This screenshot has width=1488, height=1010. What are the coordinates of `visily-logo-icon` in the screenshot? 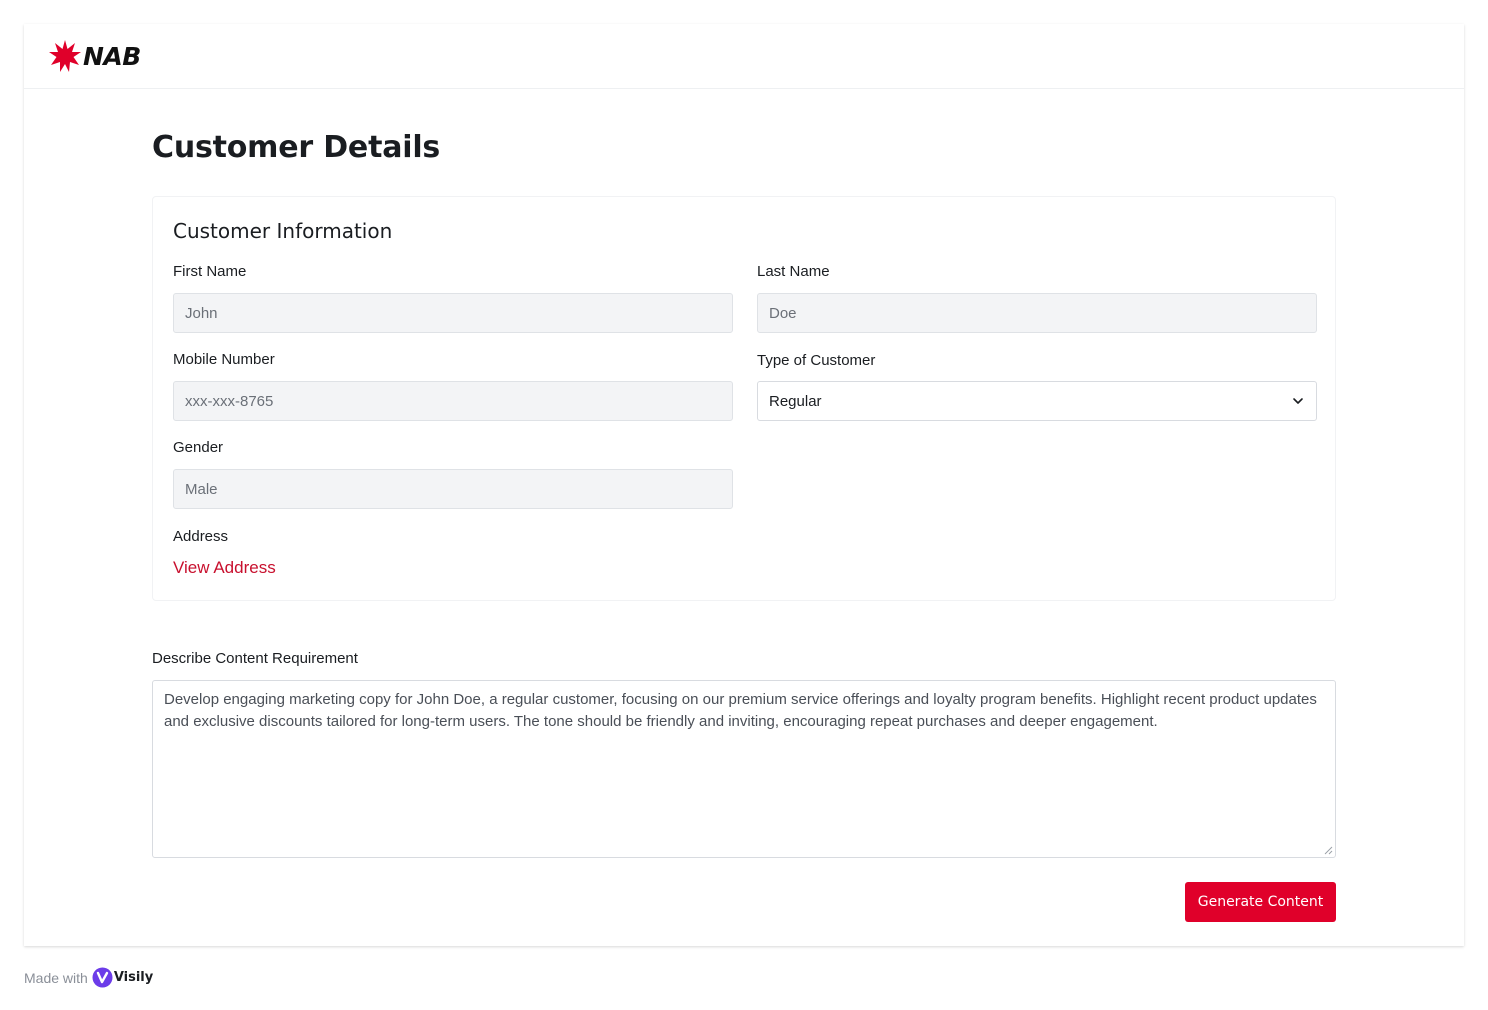 It's located at (102, 977).